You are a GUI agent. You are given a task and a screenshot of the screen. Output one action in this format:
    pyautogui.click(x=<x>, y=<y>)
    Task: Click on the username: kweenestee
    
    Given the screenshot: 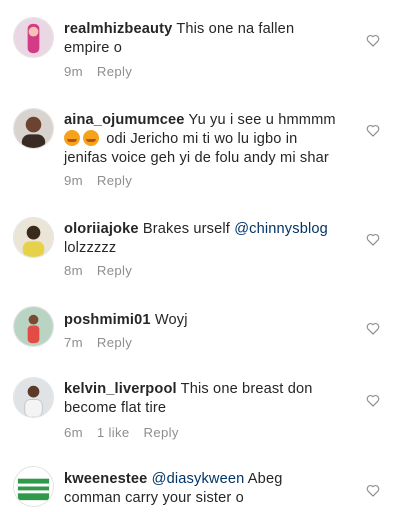 What is the action you would take?
    pyautogui.click(x=105, y=479)
    